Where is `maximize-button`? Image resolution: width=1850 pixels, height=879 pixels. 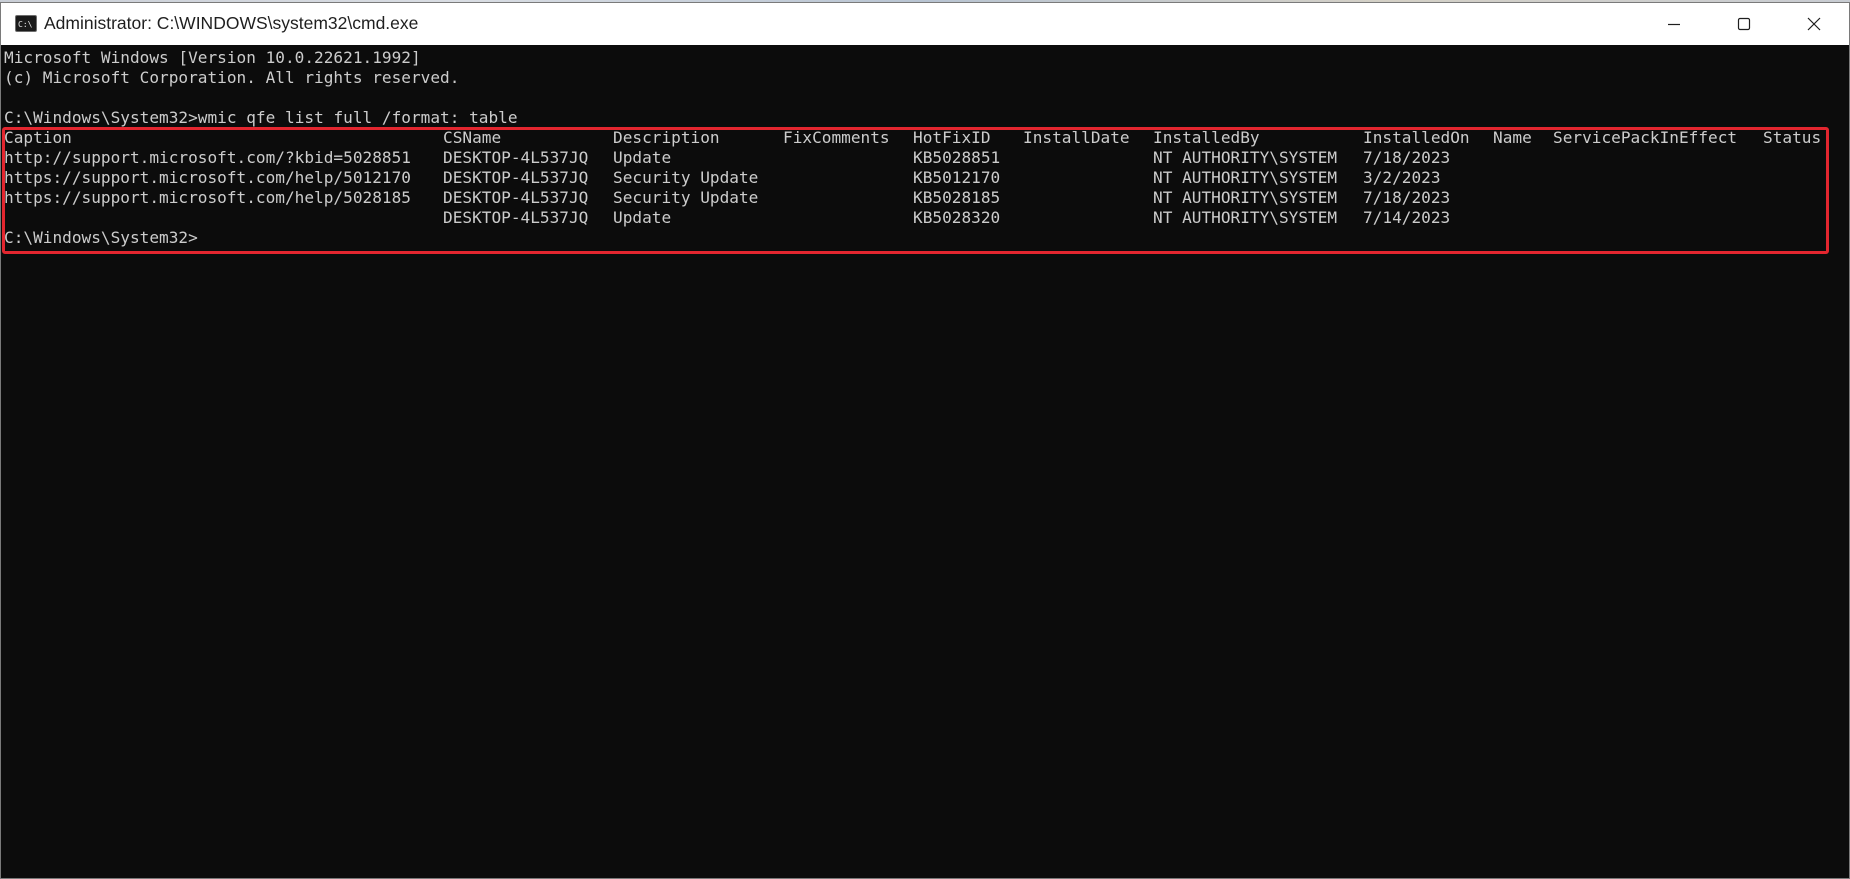 maximize-button is located at coordinates (1744, 24).